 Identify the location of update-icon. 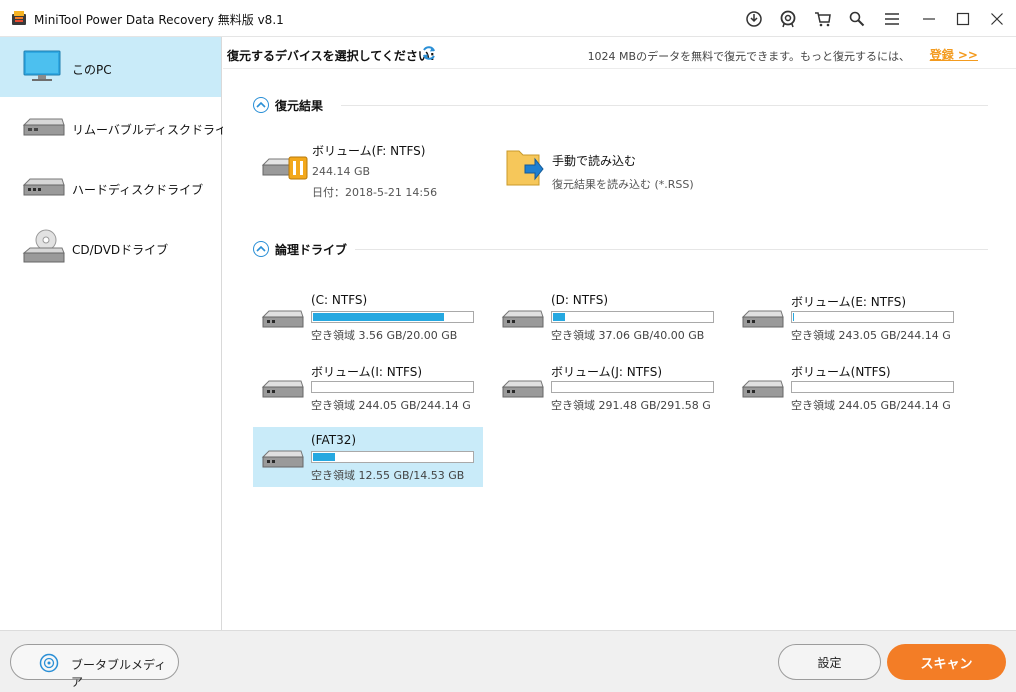
(754, 19).